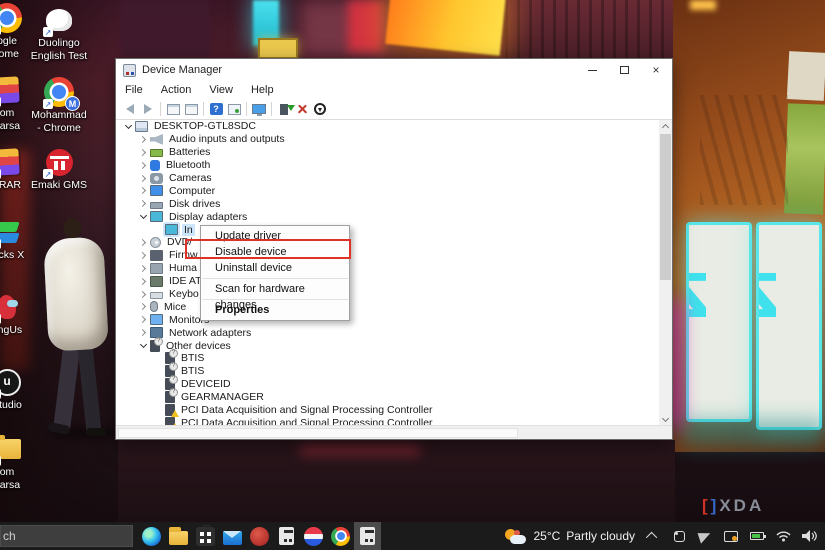 This screenshot has height=550, width=825. What do you see at coordinates (394, 70) in the screenshot?
I see `title-bar: Device Manager ×` at bounding box center [394, 70].